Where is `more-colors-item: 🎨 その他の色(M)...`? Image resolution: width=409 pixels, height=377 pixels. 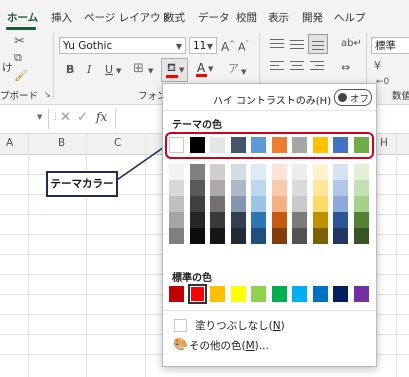
more-colors-item: 🎨 その他の色(M)... is located at coordinates (271, 344).